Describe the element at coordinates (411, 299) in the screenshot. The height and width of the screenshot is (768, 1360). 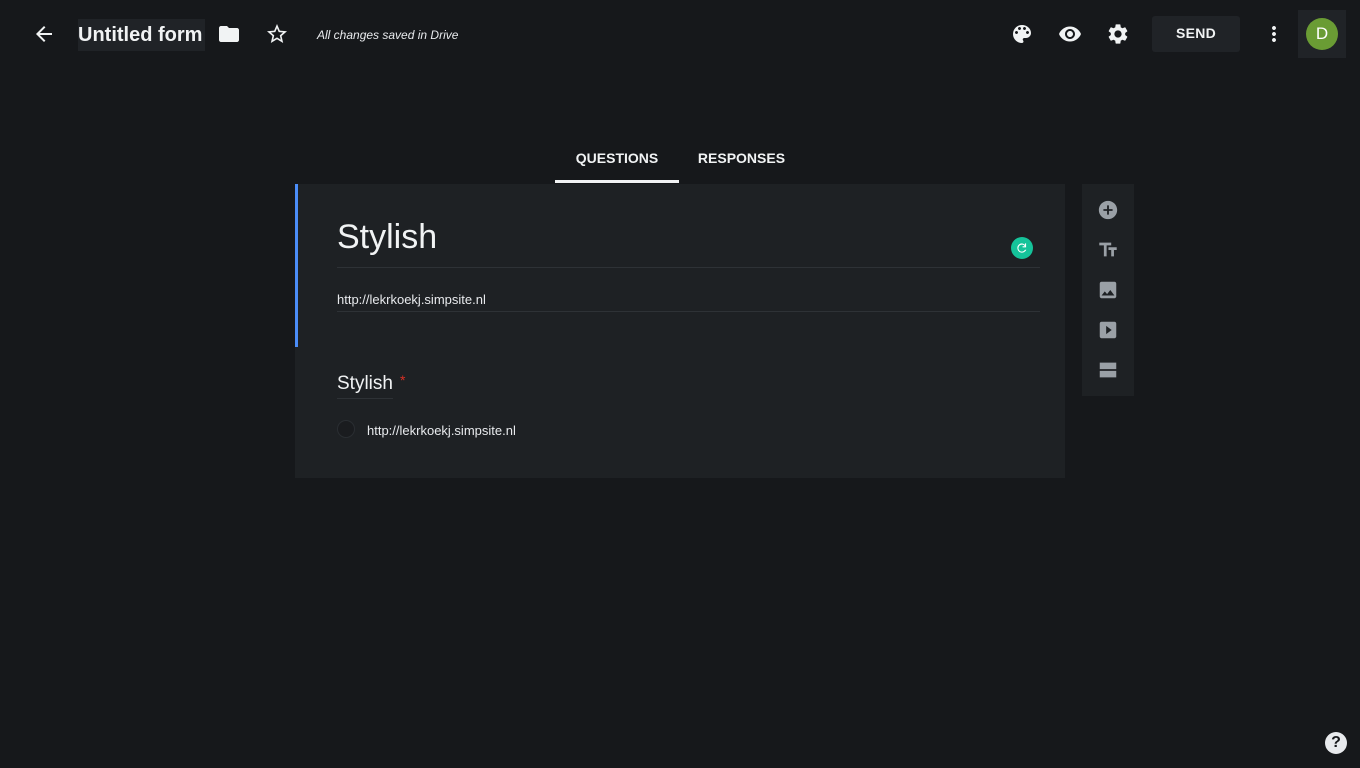
I see `form-description: http://lekrkoekj.simpsite.nl` at that location.